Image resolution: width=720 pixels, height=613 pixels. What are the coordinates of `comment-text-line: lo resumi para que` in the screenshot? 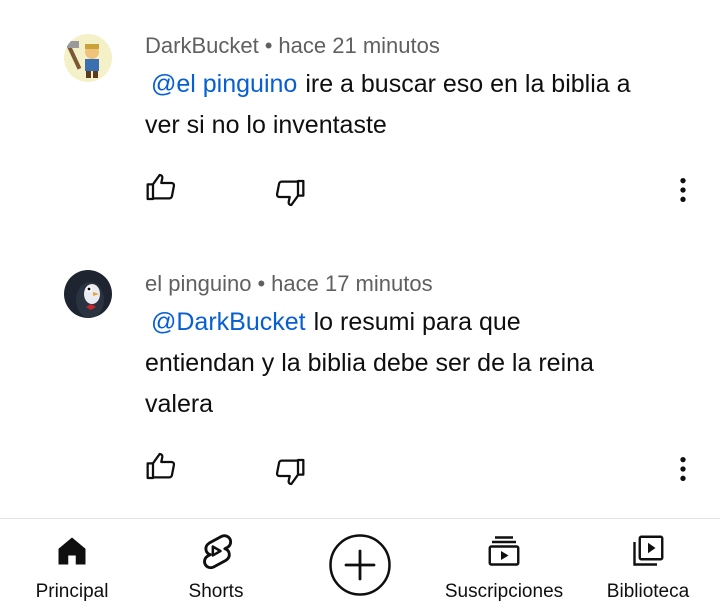 It's located at (417, 322).